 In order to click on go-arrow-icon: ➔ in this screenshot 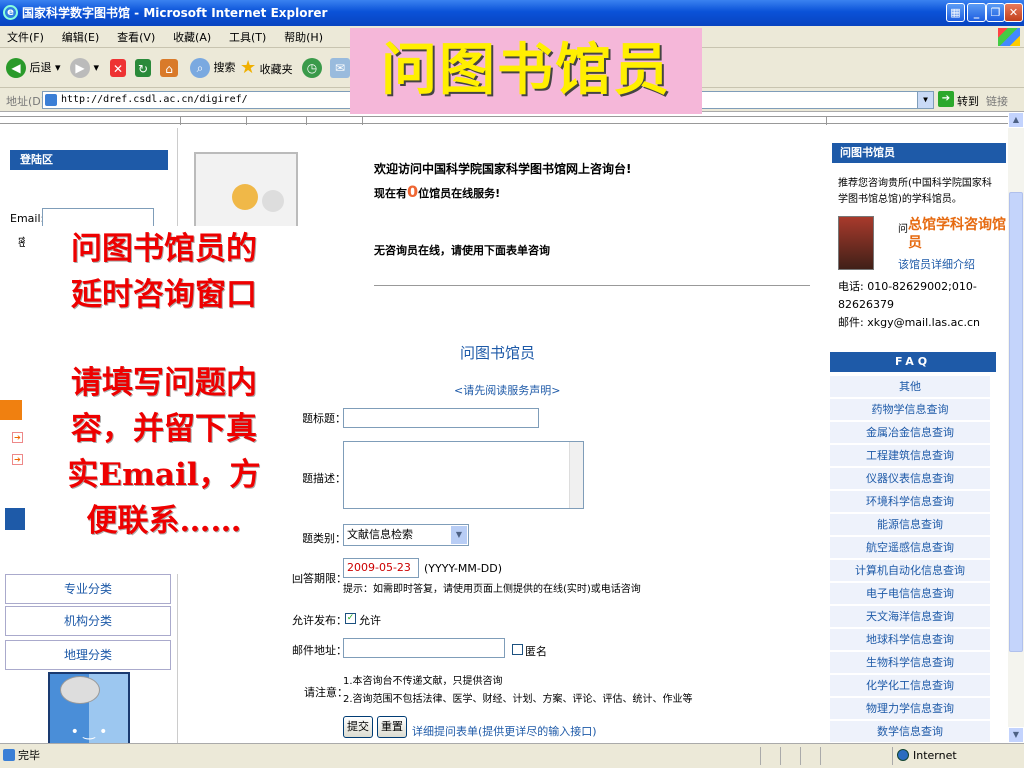, I will do `click(946, 99)`.